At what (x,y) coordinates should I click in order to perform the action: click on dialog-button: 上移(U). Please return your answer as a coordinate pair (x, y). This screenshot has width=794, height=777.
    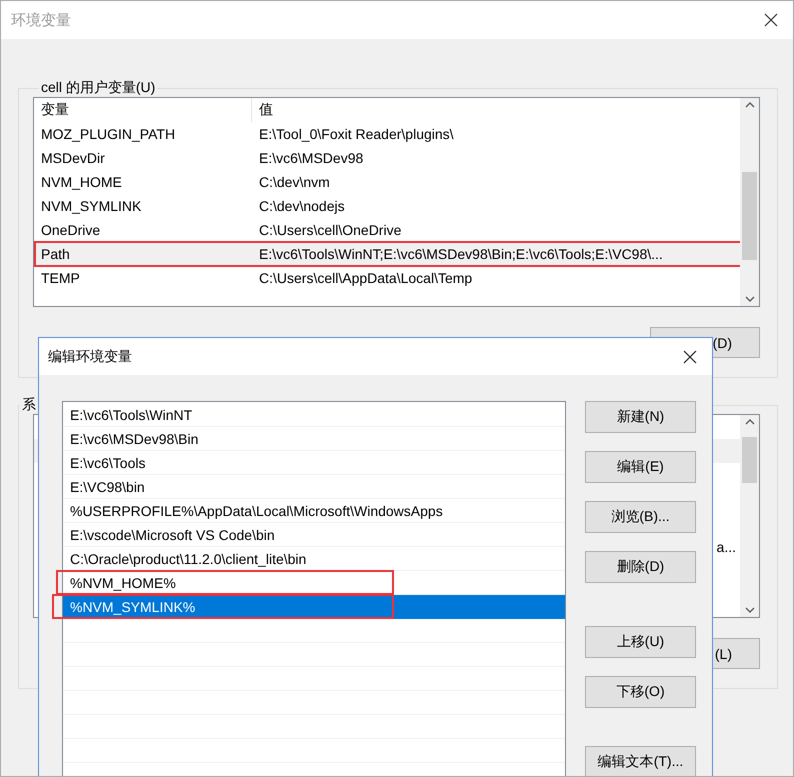
    Looking at the image, I should click on (640, 642).